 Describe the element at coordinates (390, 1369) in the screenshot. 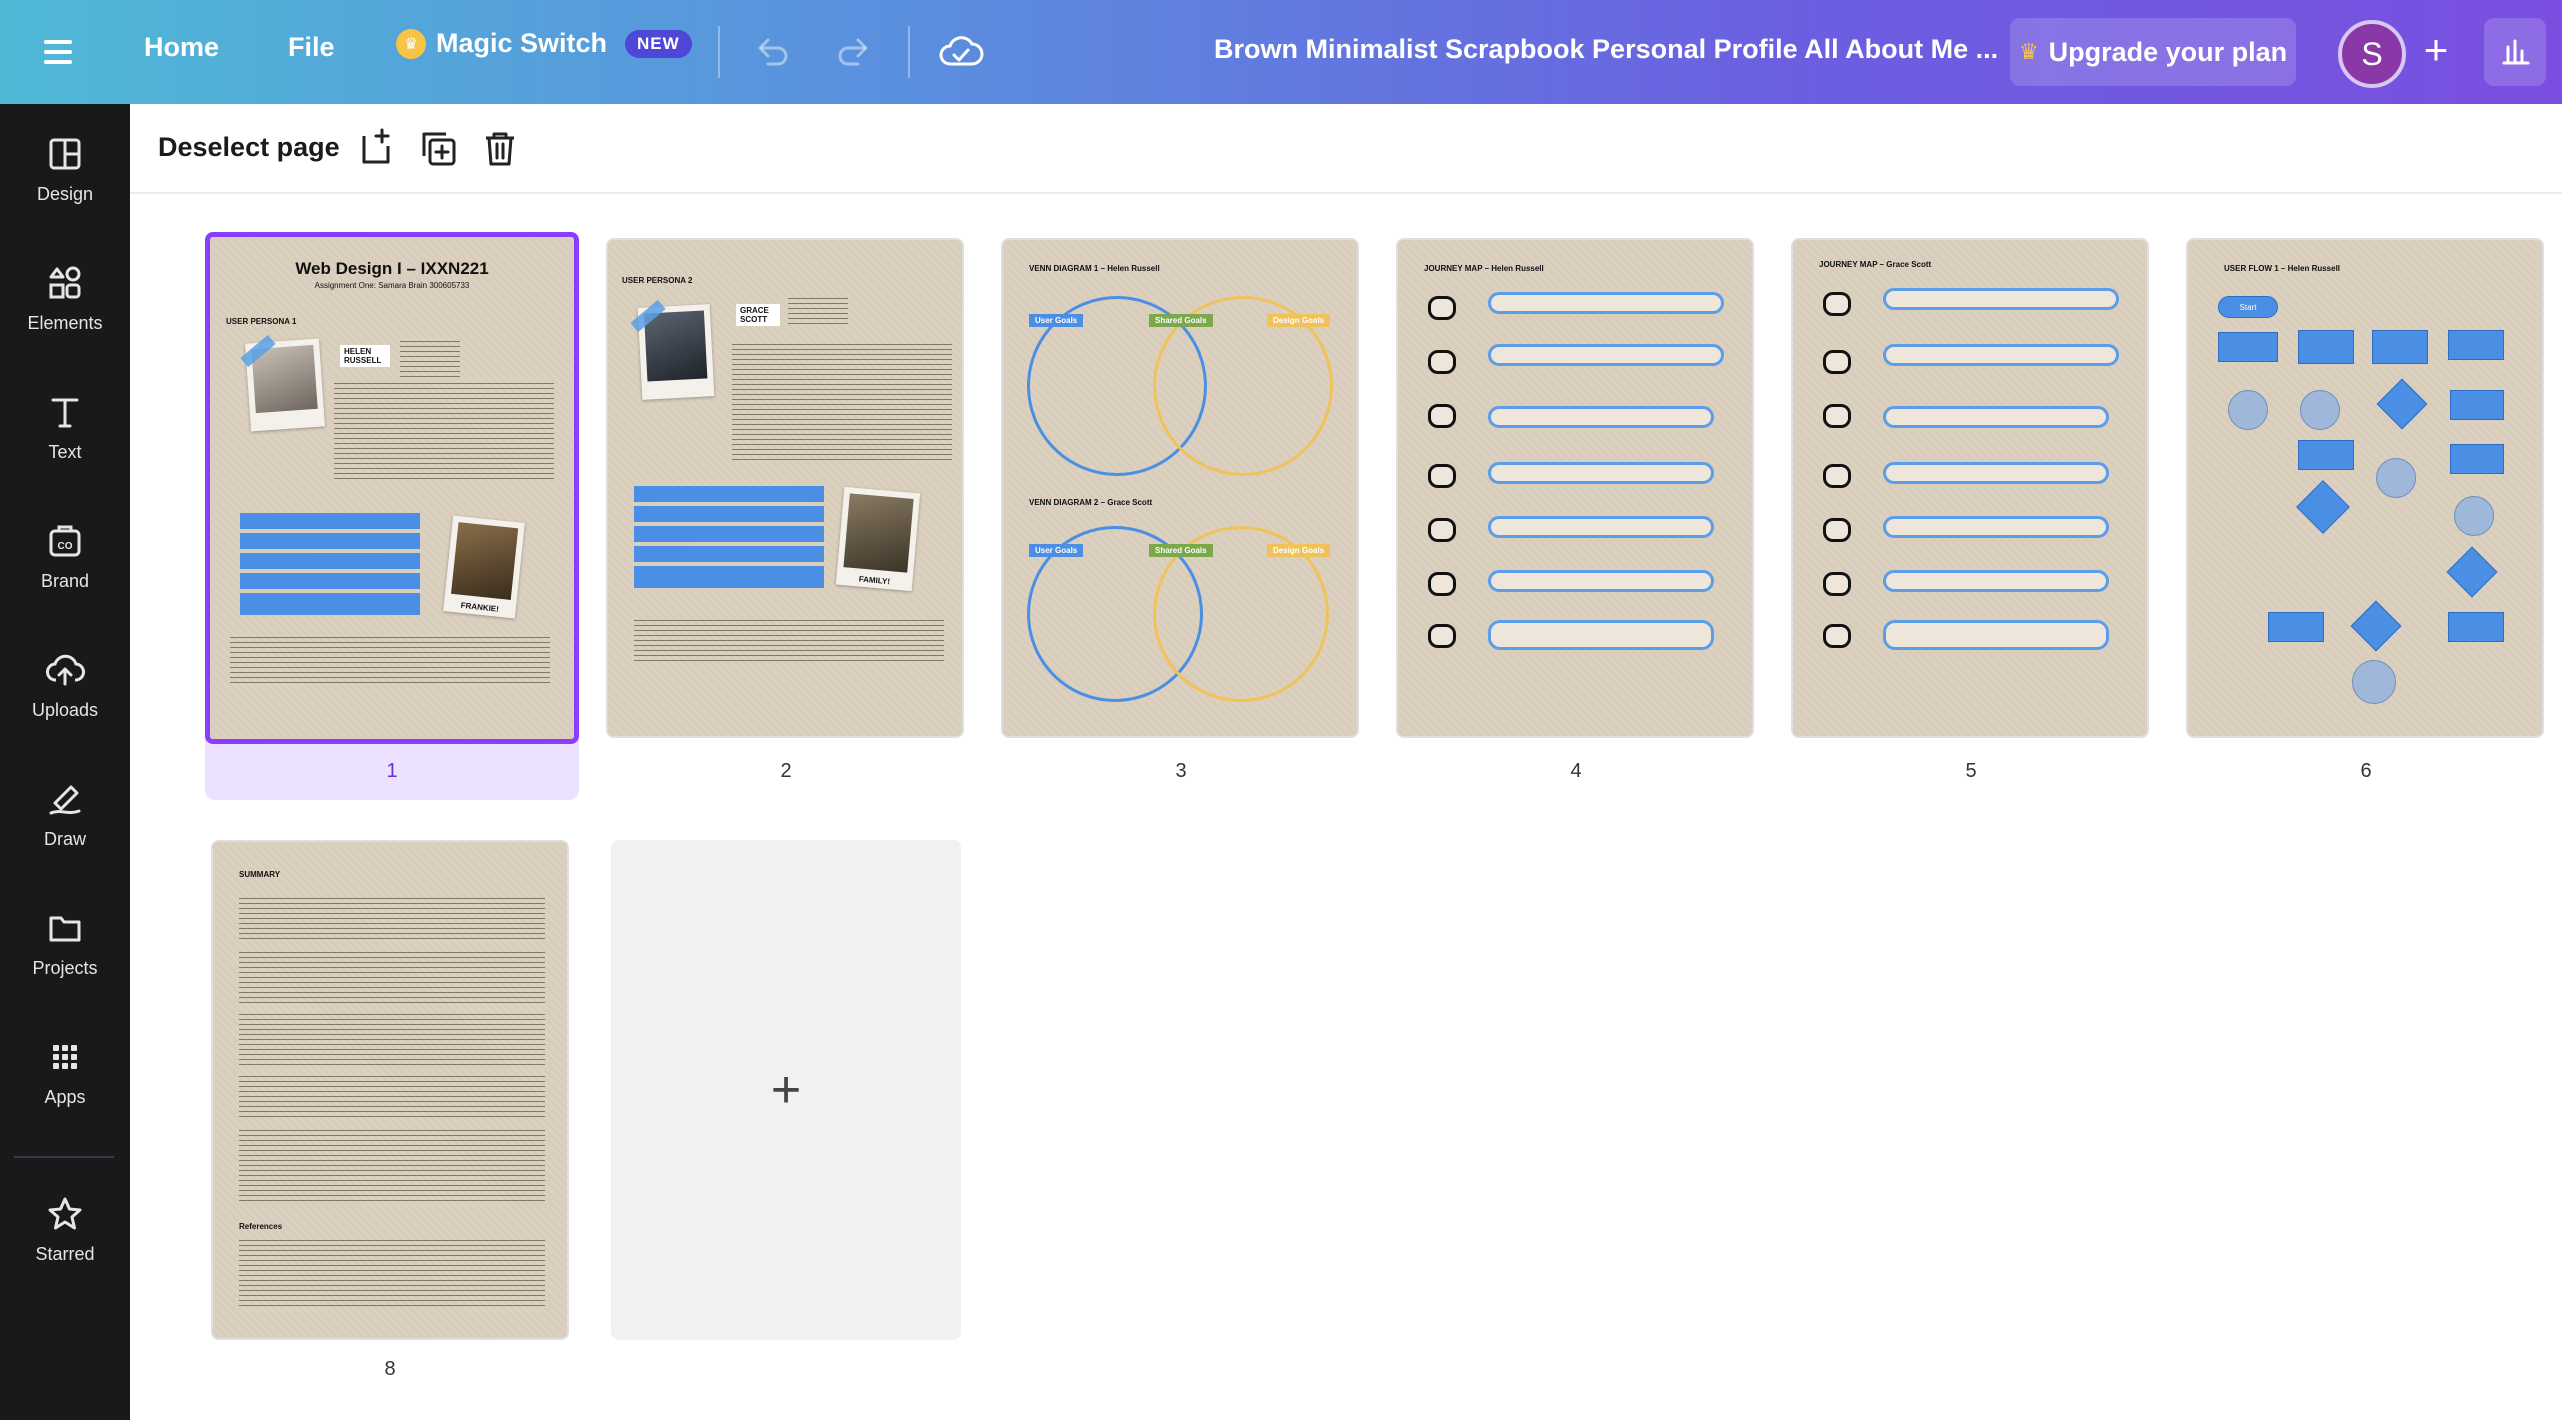

I see `page-number: 8` at that location.